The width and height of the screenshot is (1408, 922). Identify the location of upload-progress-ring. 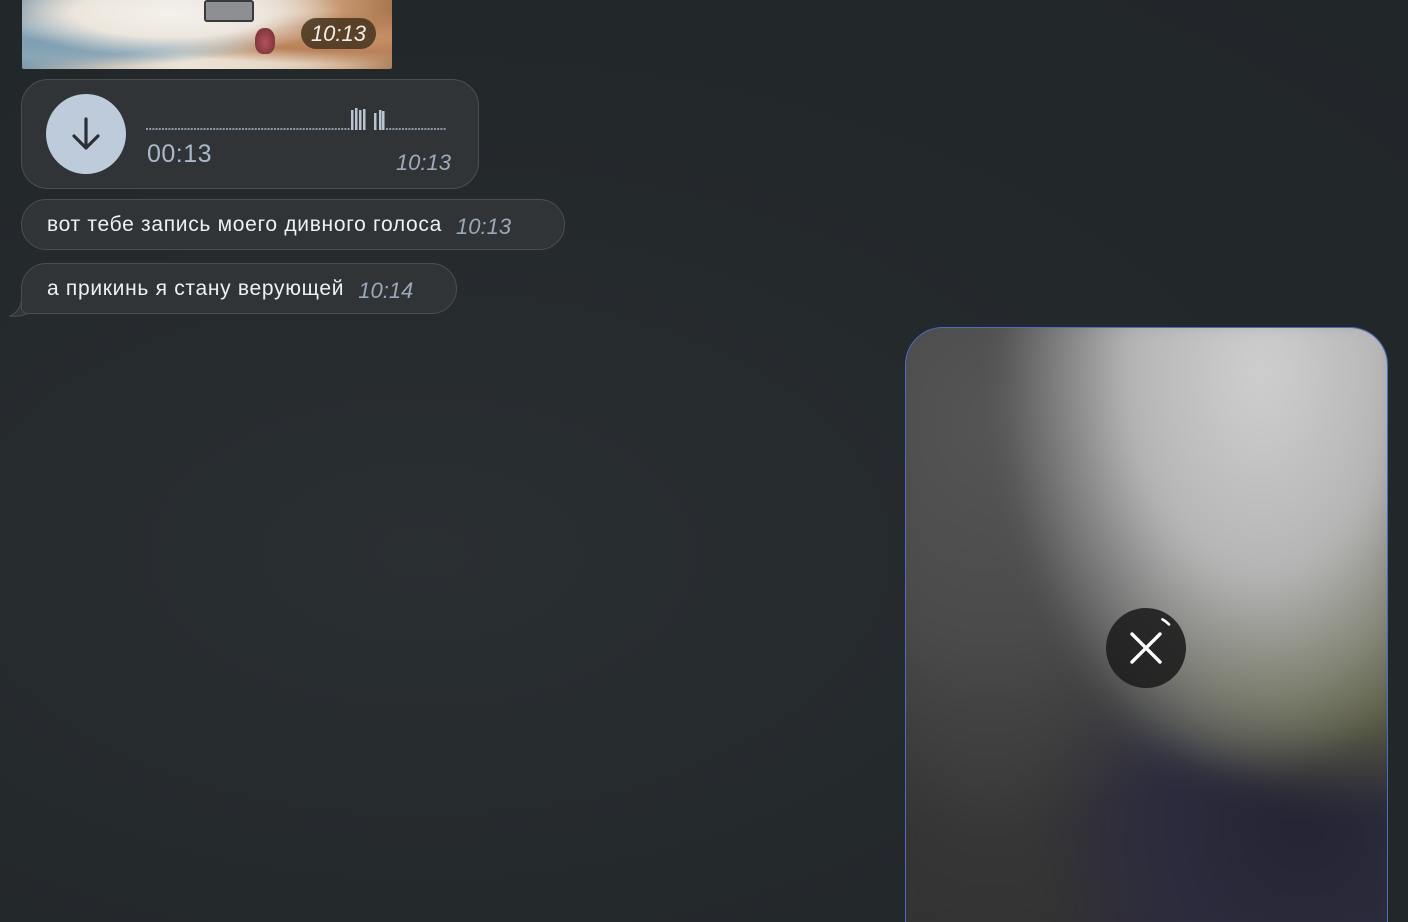
(1146, 648).